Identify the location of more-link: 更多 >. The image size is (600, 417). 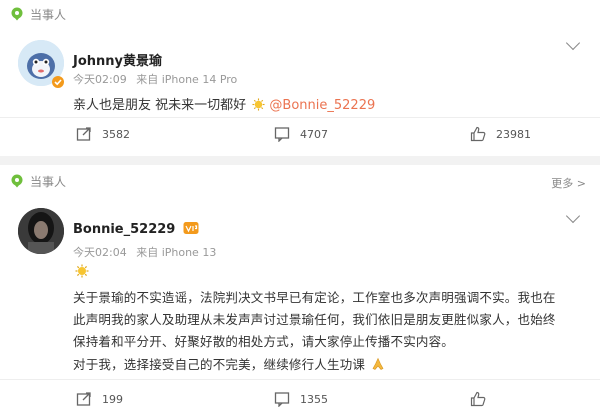
(568, 183).